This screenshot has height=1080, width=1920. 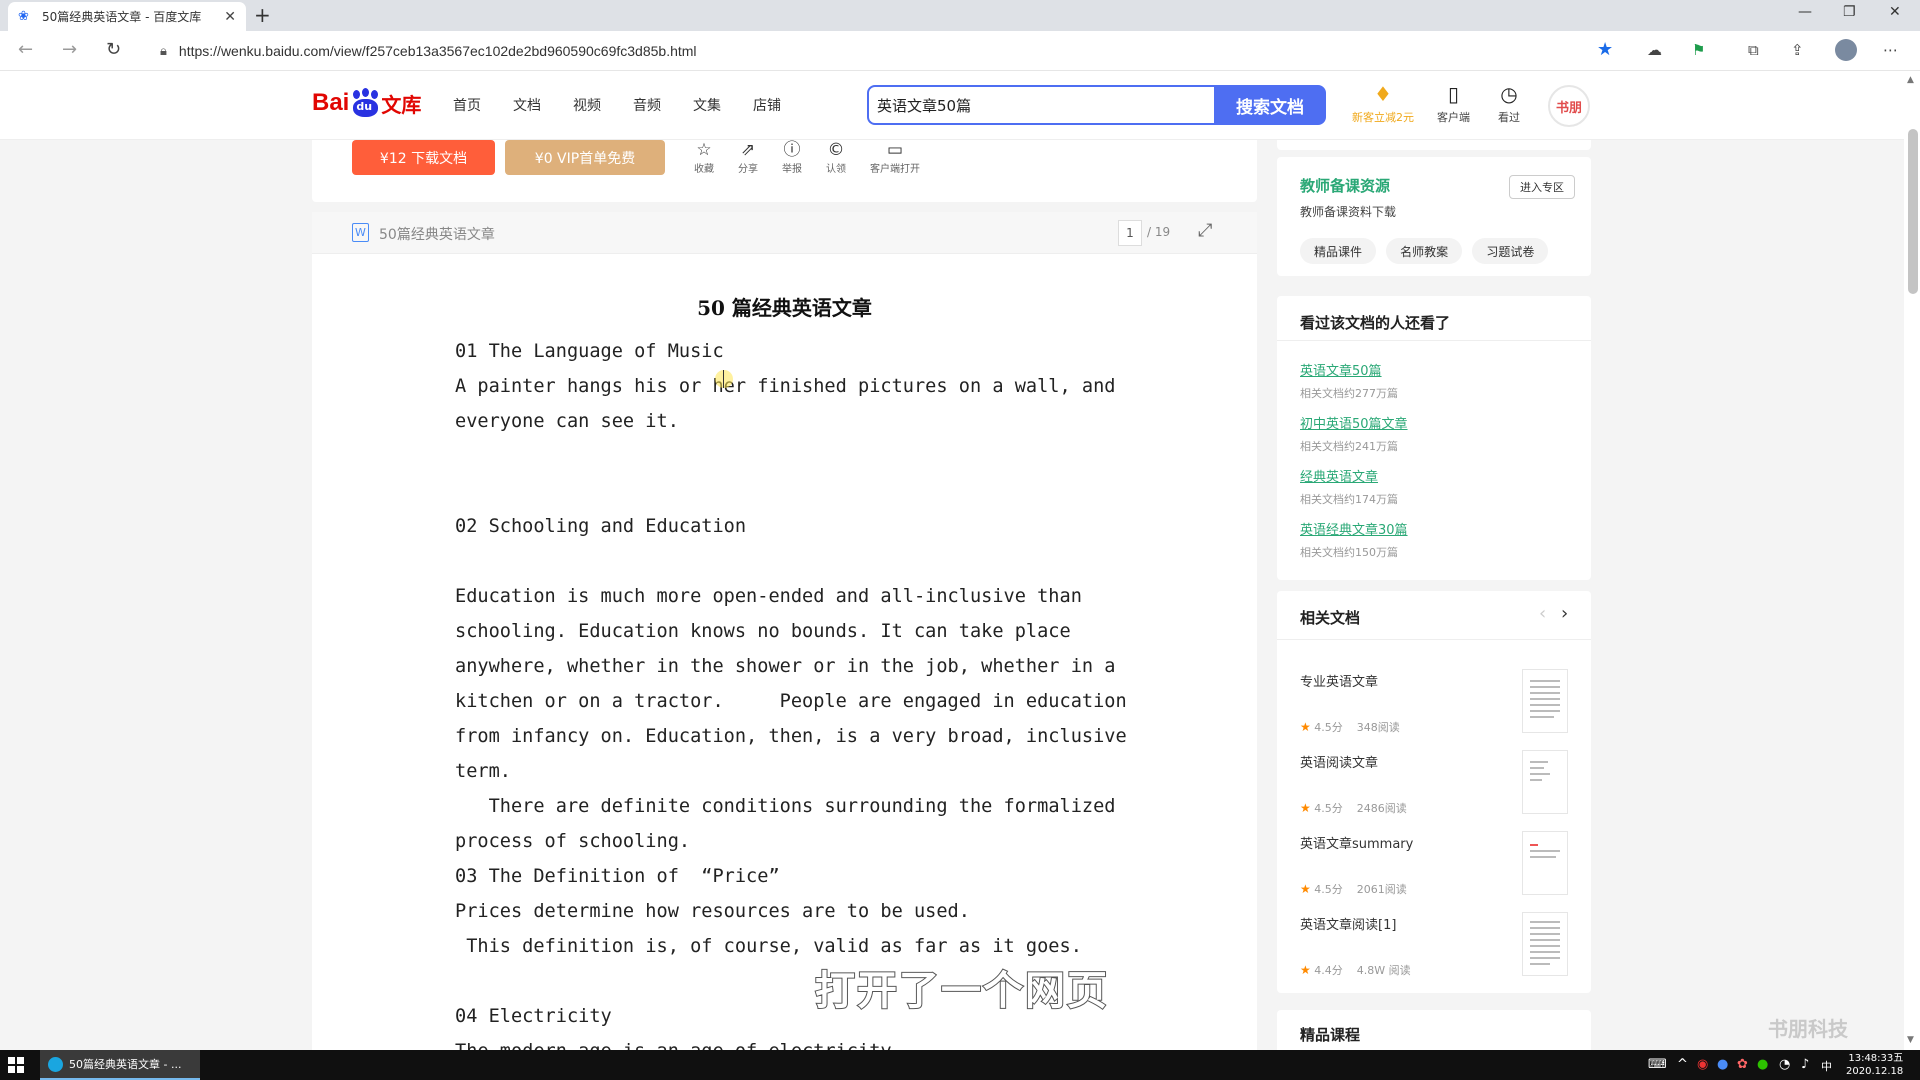 What do you see at coordinates (1805, 1064) in the screenshot?
I see `tray-volume-icon: ♪` at bounding box center [1805, 1064].